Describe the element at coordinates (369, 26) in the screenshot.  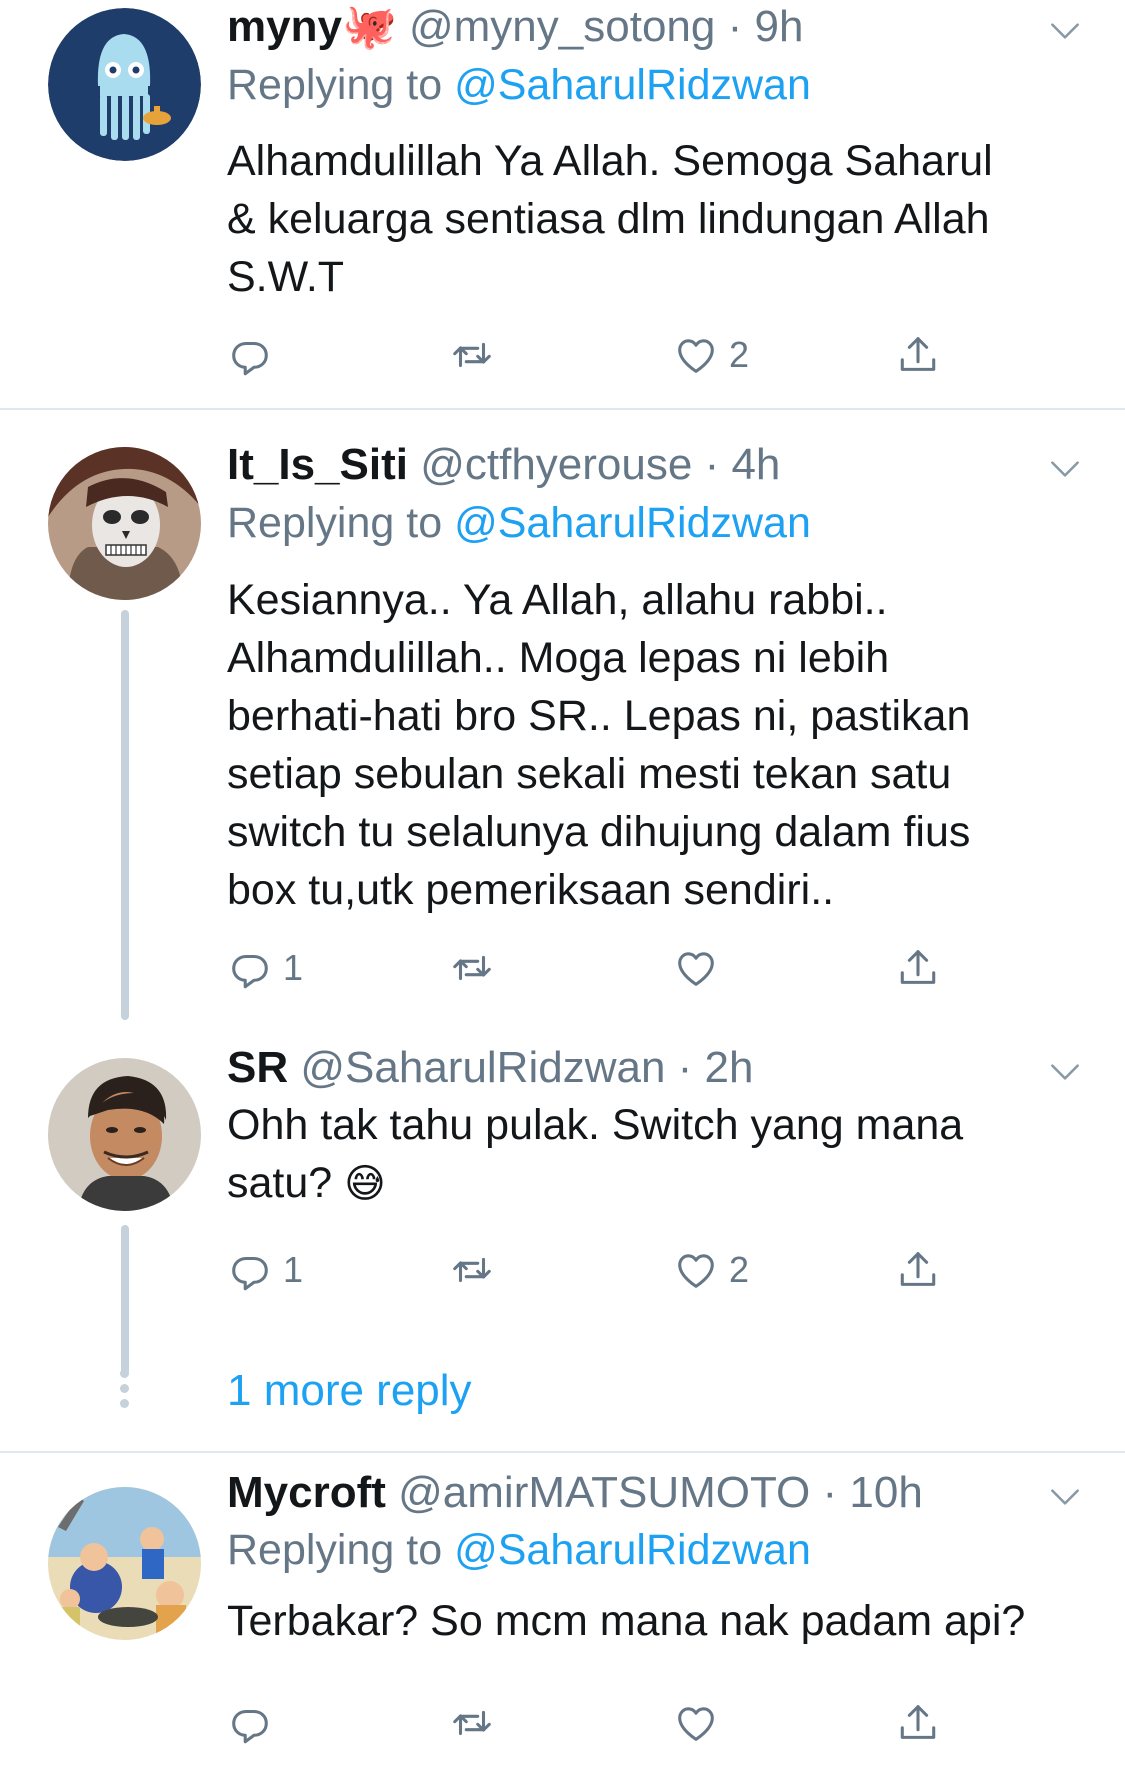
I see `octopus-emoji-icon: 🐙` at that location.